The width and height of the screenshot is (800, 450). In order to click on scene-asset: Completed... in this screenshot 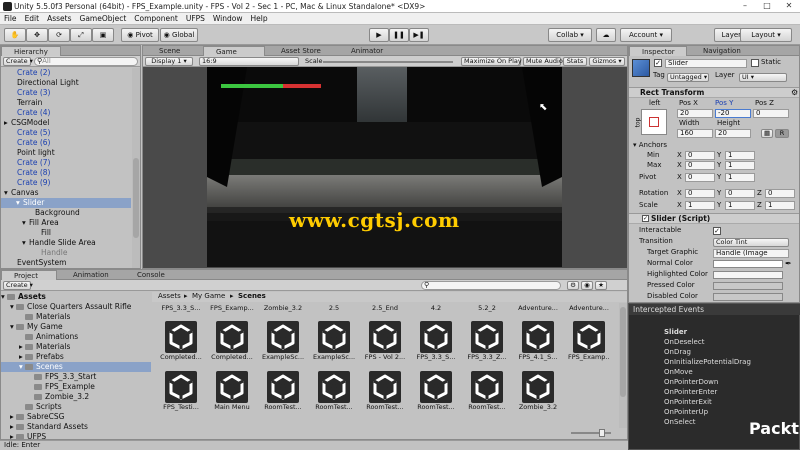, I will do `click(181, 337)`.